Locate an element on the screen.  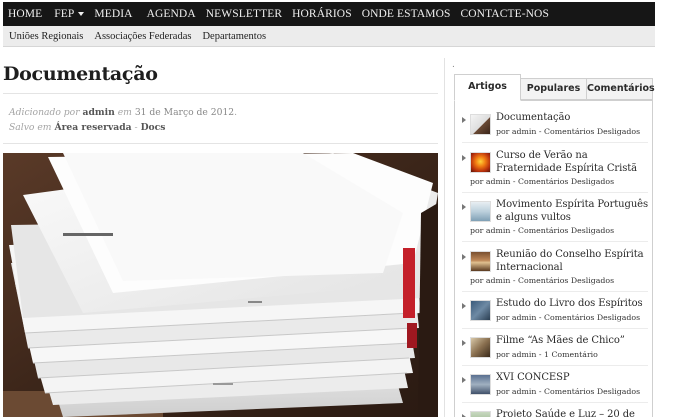
meta-dash: - is located at coordinates (136, 127).